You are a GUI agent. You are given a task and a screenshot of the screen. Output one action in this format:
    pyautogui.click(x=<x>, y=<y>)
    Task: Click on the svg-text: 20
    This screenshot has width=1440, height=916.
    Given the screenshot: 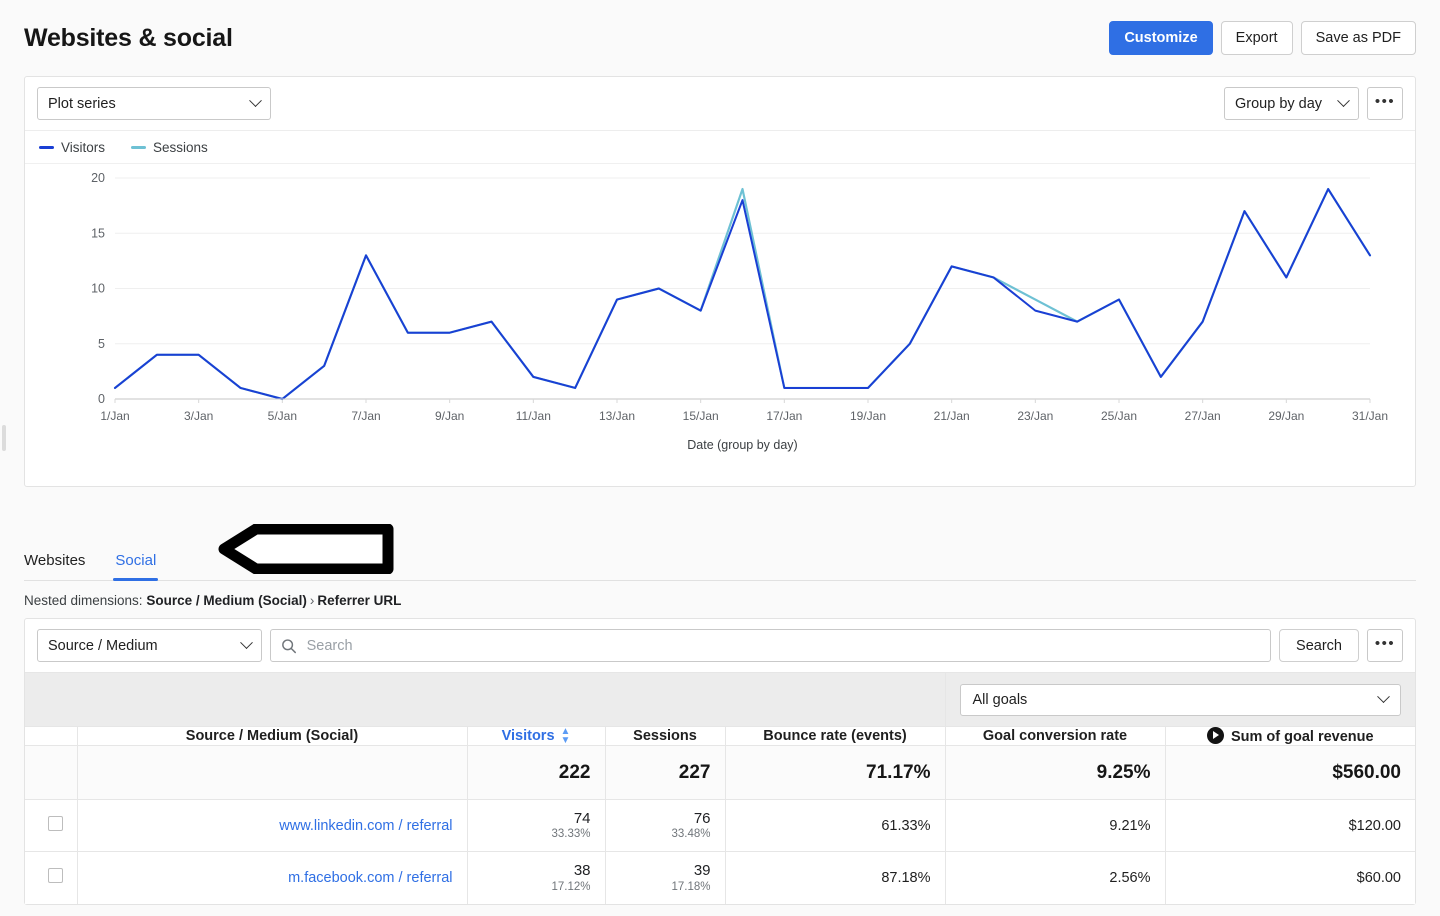 What is the action you would take?
    pyautogui.click(x=98, y=178)
    